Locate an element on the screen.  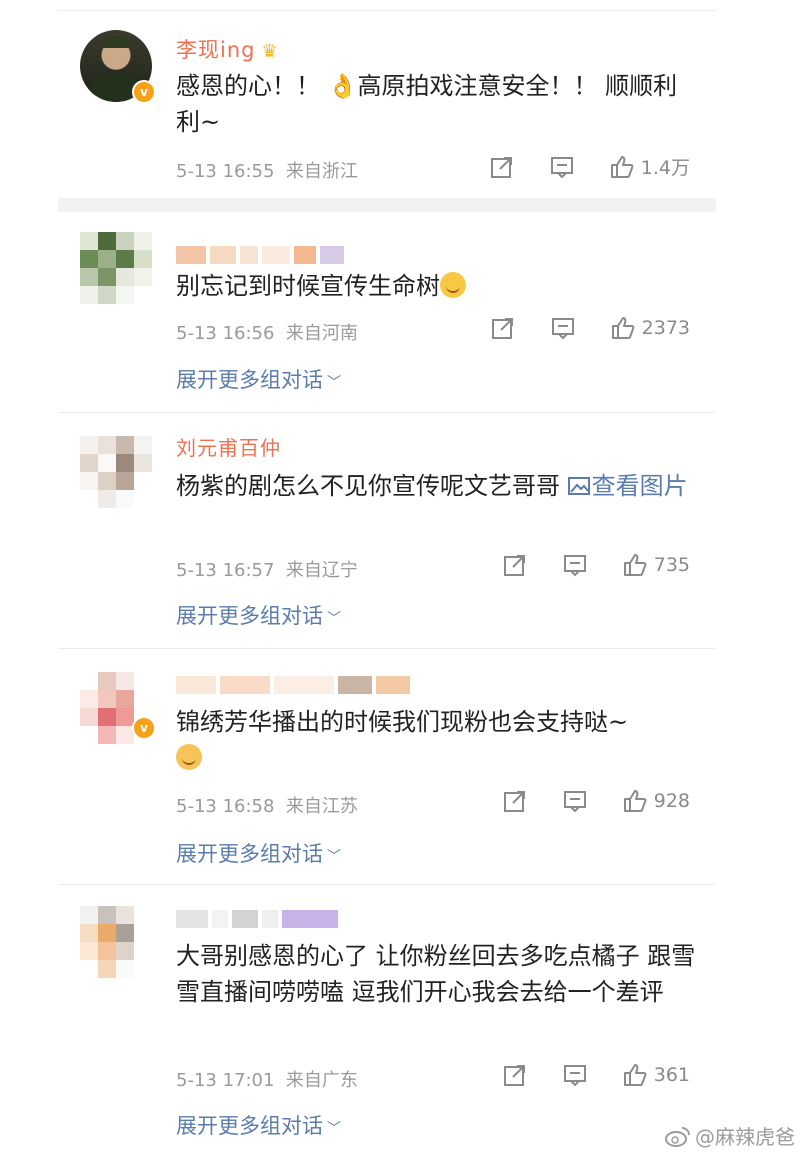
like-button: 361 is located at coordinates (656, 1075).